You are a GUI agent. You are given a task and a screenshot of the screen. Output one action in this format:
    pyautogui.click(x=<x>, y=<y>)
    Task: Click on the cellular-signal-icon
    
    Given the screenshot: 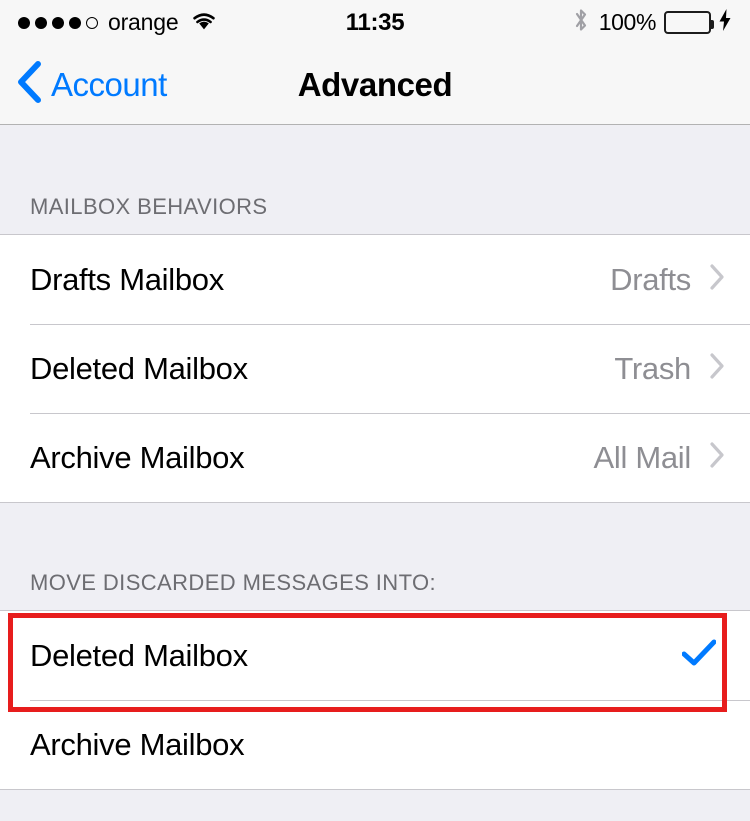 What is the action you would take?
    pyautogui.click(x=58, y=22)
    